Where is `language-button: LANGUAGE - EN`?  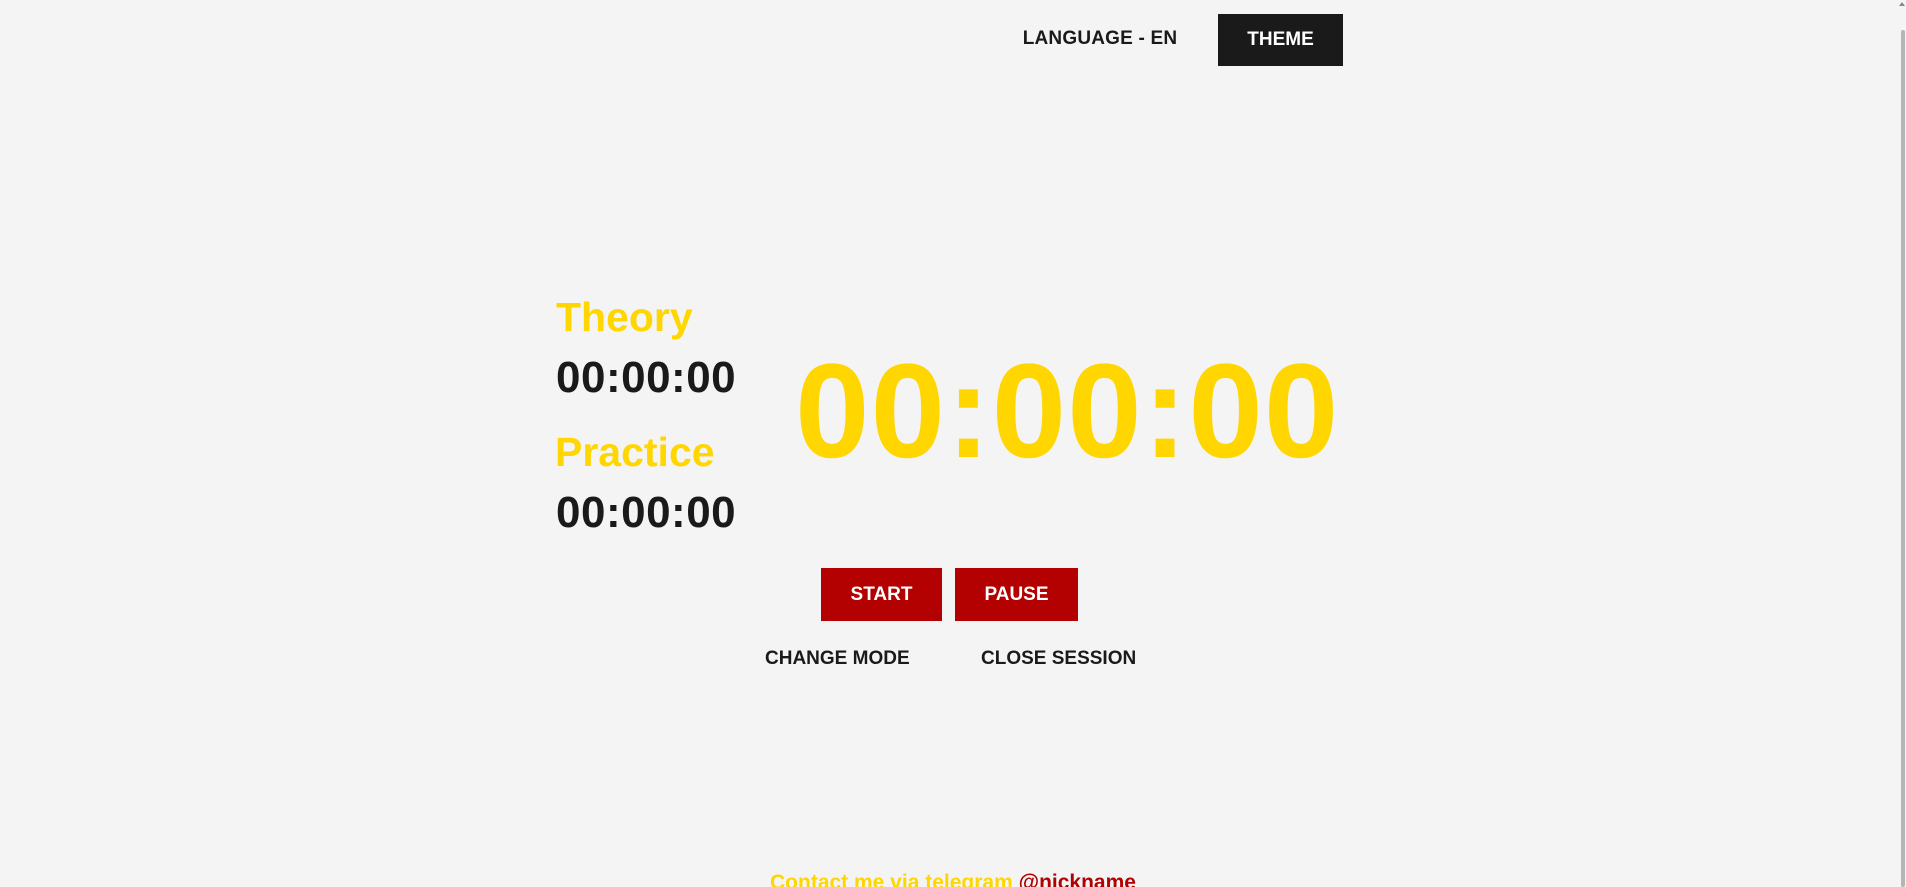
language-button: LANGUAGE - EN is located at coordinates (1100, 39).